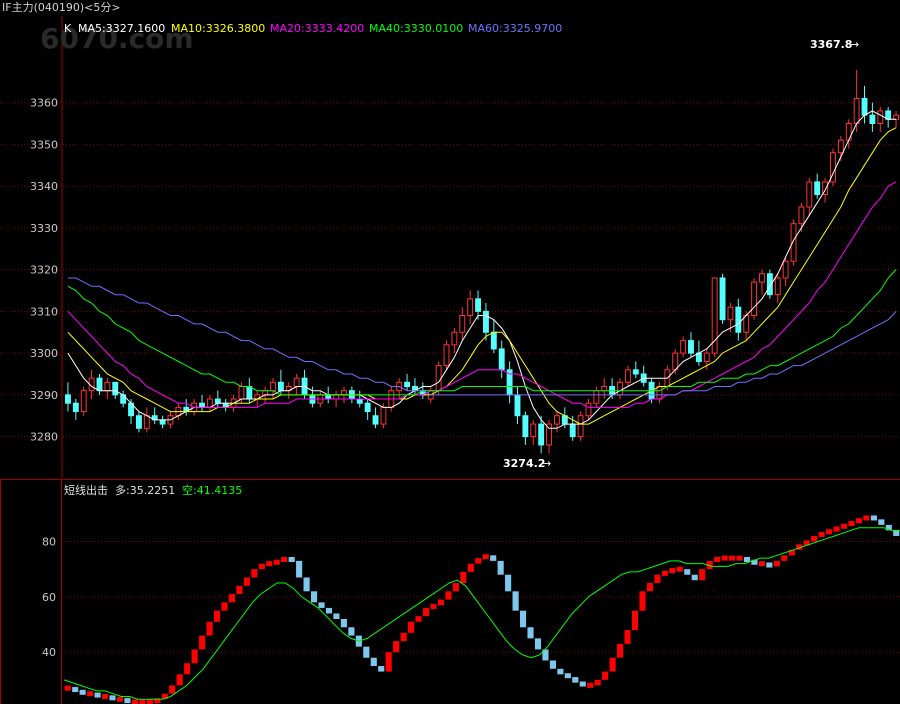  Describe the element at coordinates (121, 28) in the screenshot. I see `legend-ma5: MA5:3327.1600` at that location.